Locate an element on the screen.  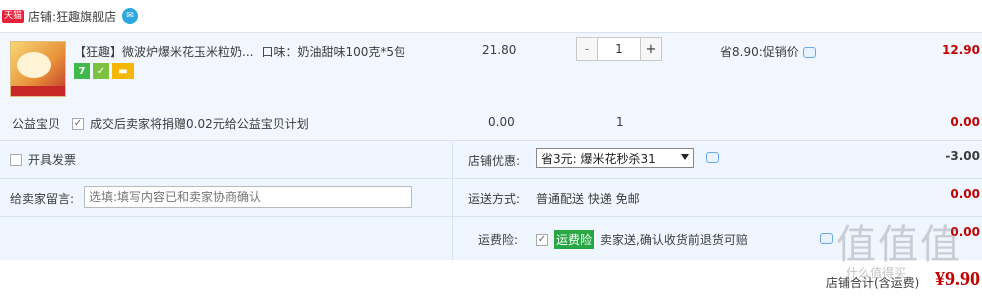
message-row: 给卖家留言: 运送方式: 普通配送 快递 免邮 0.00 is located at coordinates (491, 197).